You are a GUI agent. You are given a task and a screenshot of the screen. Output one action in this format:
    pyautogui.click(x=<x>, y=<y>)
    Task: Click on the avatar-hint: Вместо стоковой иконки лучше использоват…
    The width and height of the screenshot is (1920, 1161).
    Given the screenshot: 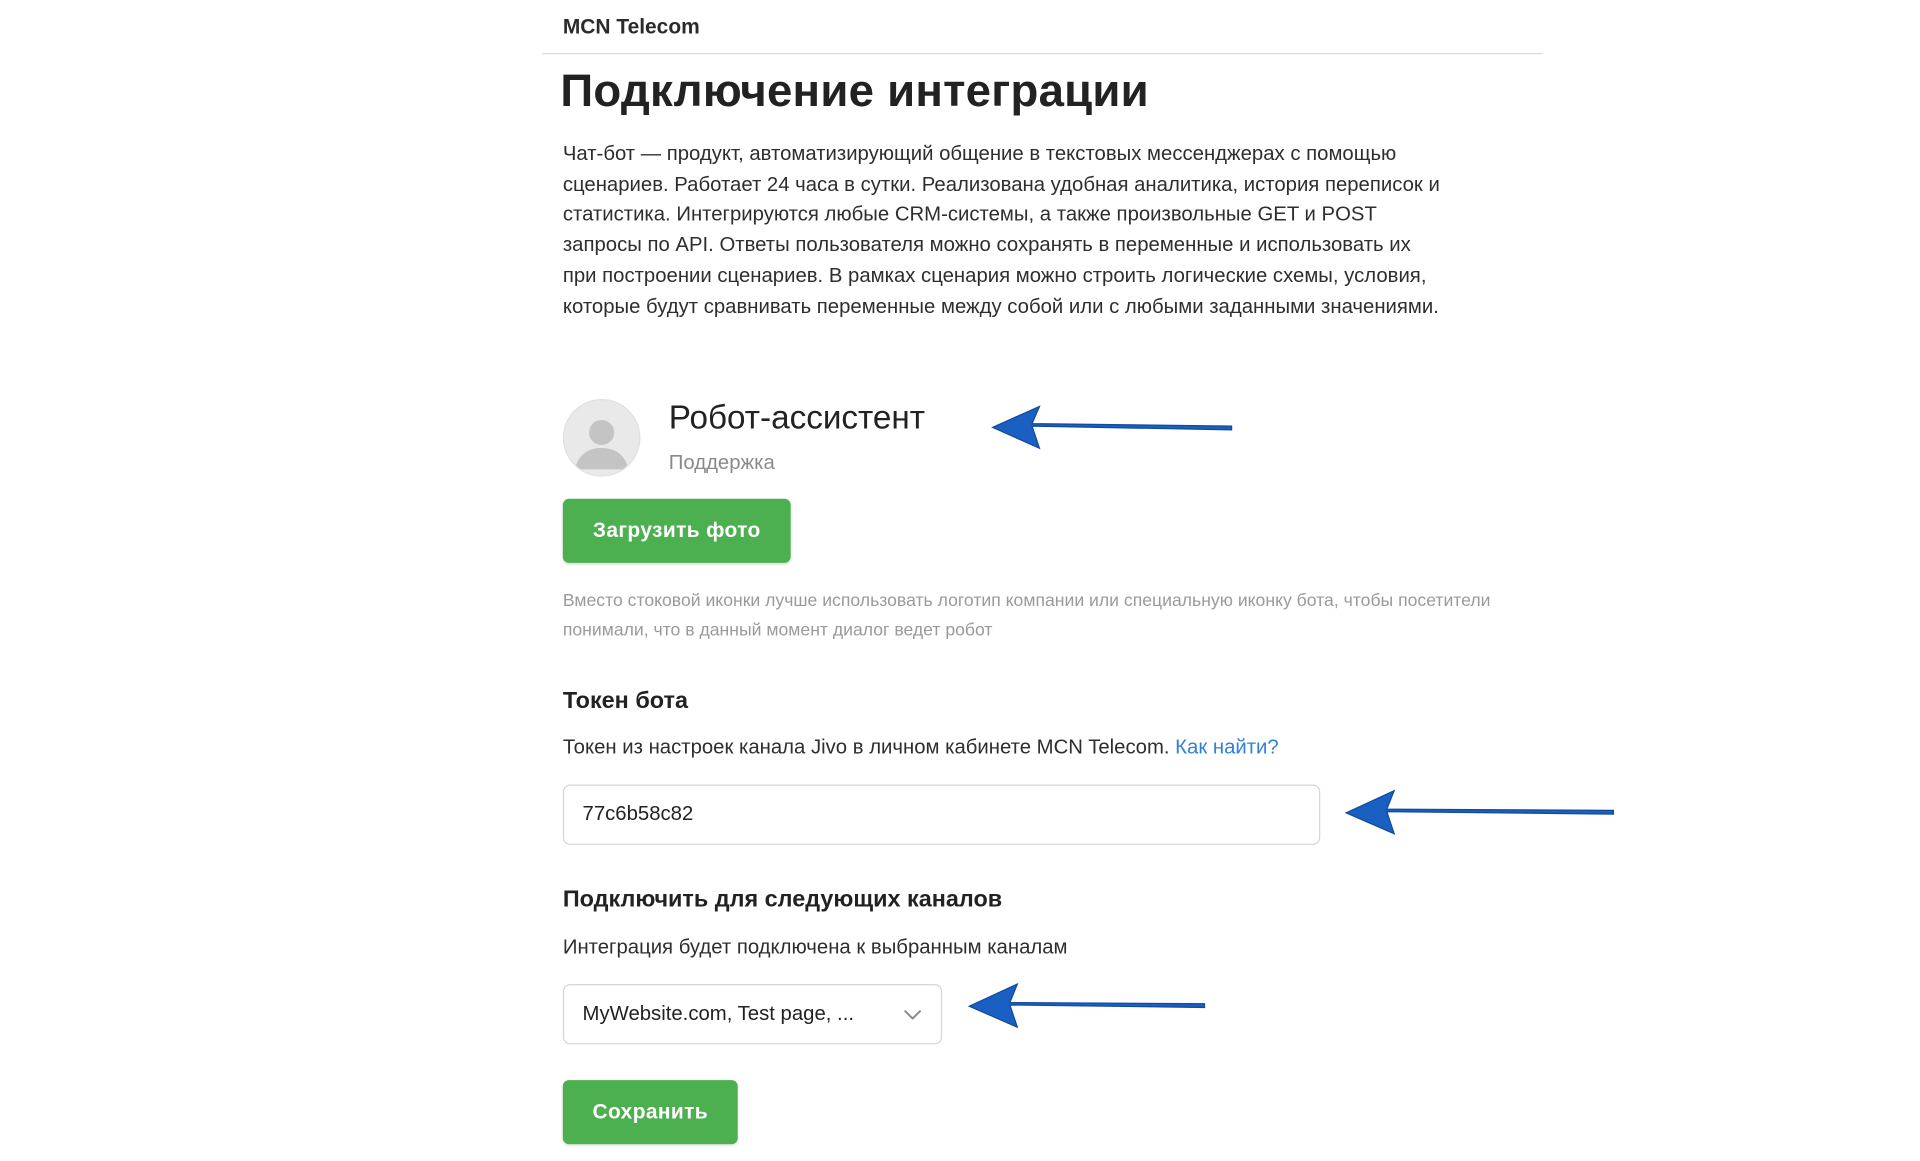 What is the action you would take?
    pyautogui.click(x=1026, y=616)
    